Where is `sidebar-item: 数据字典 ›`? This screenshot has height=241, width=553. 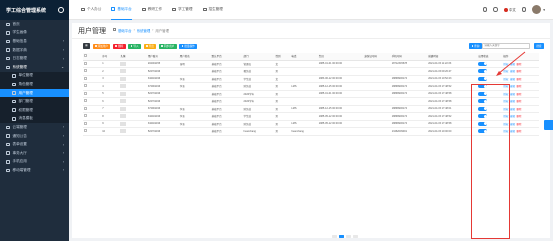 sidebar-item: 数据字典 › is located at coordinates (34, 50).